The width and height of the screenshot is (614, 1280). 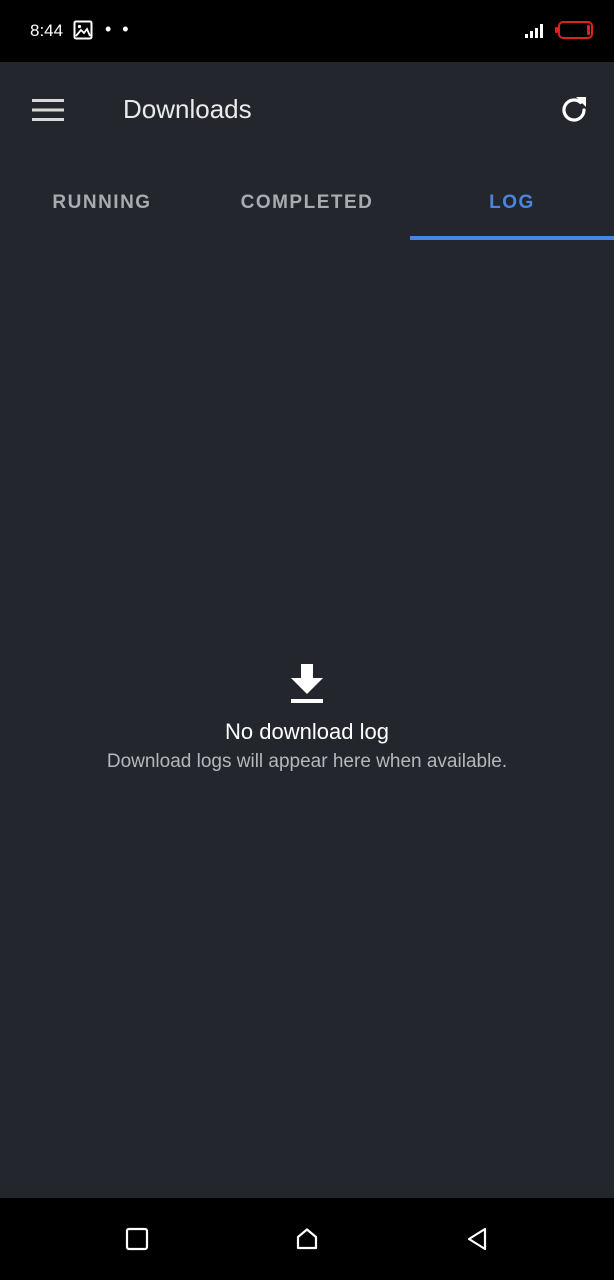 I want to click on tab-running: RUNNING, so click(x=102, y=203).